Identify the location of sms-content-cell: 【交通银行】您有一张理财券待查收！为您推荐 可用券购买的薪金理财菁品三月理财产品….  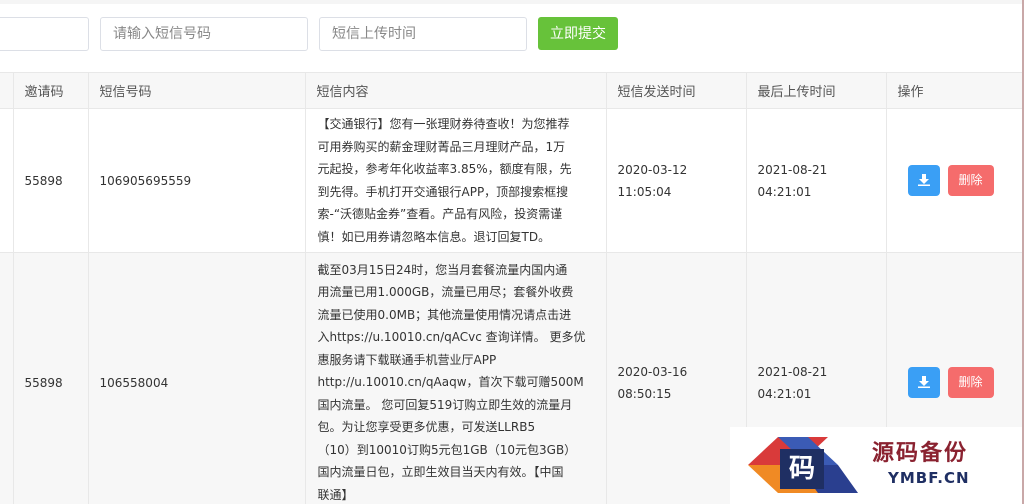
(456, 180).